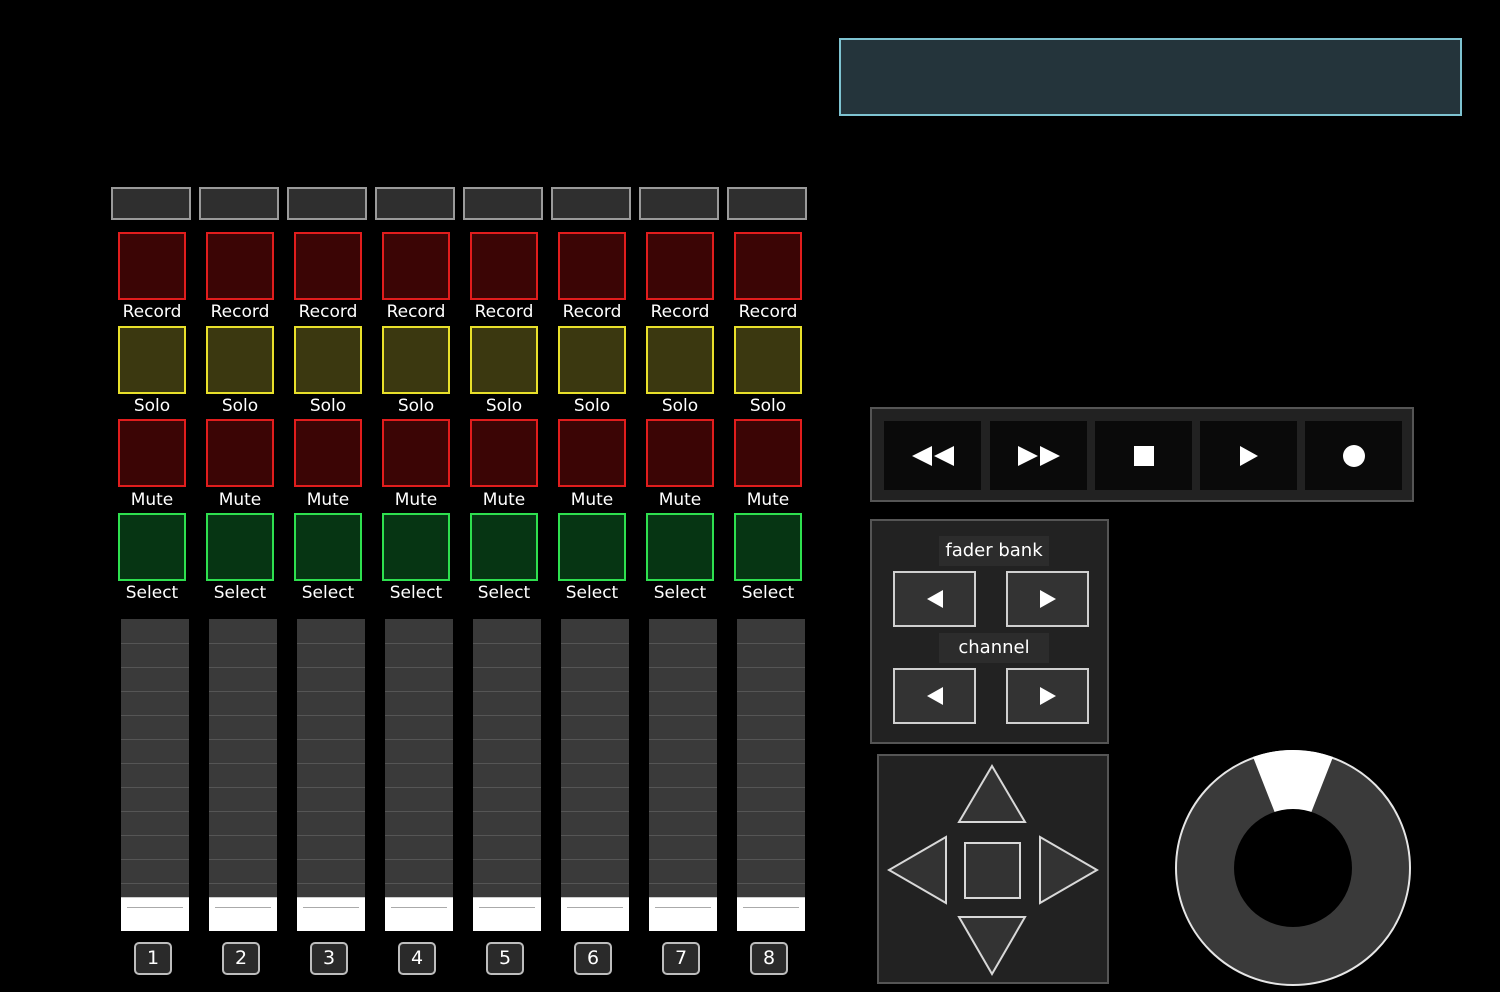 This screenshot has width=1500, height=992. I want to click on channel-left-button, so click(934, 696).